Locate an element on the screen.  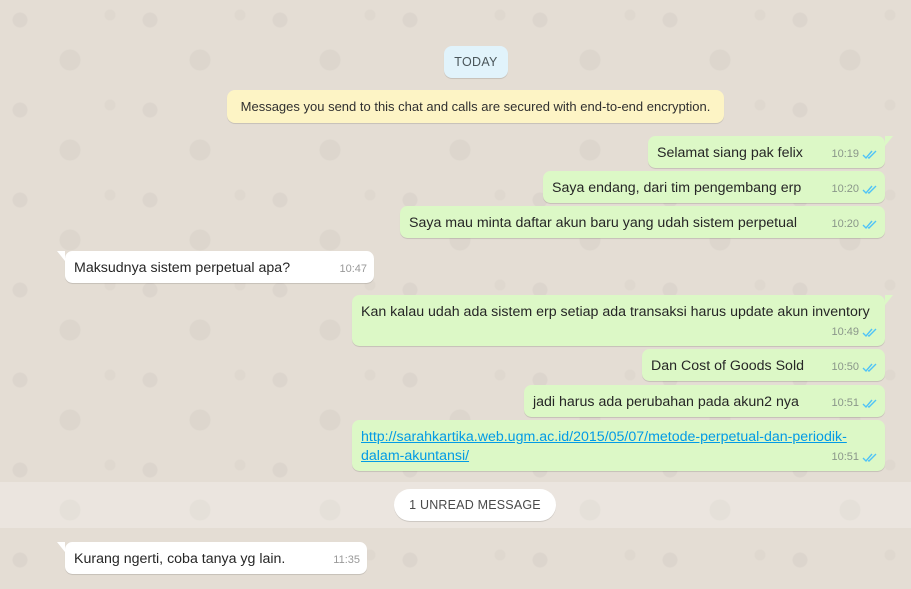
incoming-message: Kurang ngerti, coba tanya yg lain. 11:35 is located at coordinates (212, 558).